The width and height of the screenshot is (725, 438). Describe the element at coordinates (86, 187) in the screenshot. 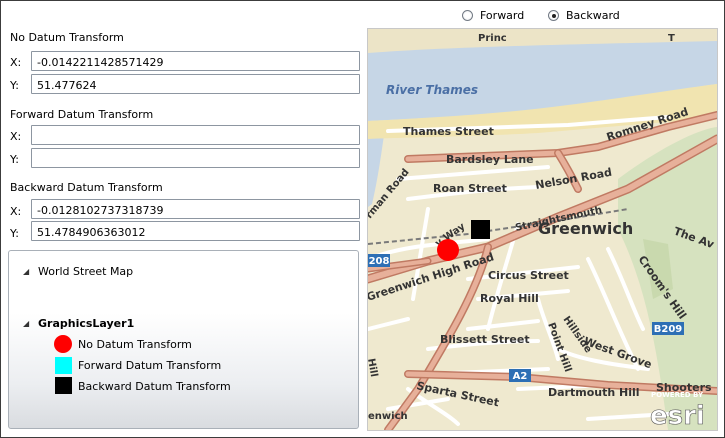

I see `backward-datum-title: Backward Datum Transform` at that location.